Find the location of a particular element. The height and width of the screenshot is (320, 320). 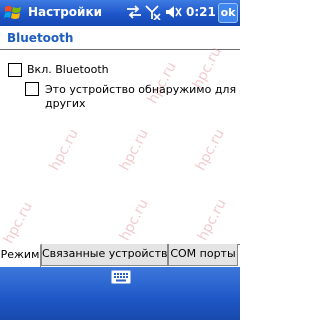

ok-button: ok is located at coordinates (228, 13).